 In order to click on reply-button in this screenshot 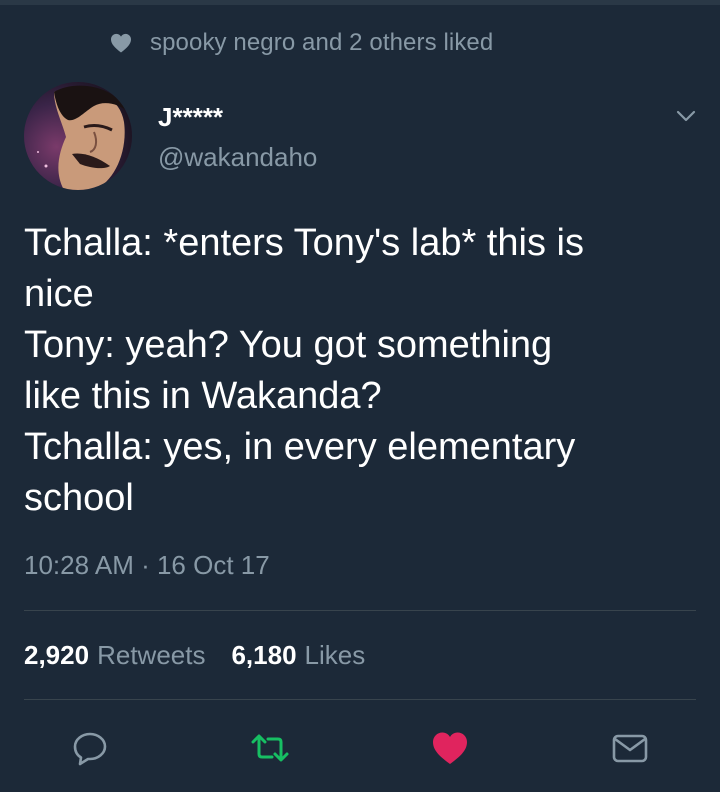, I will do `click(90, 748)`.